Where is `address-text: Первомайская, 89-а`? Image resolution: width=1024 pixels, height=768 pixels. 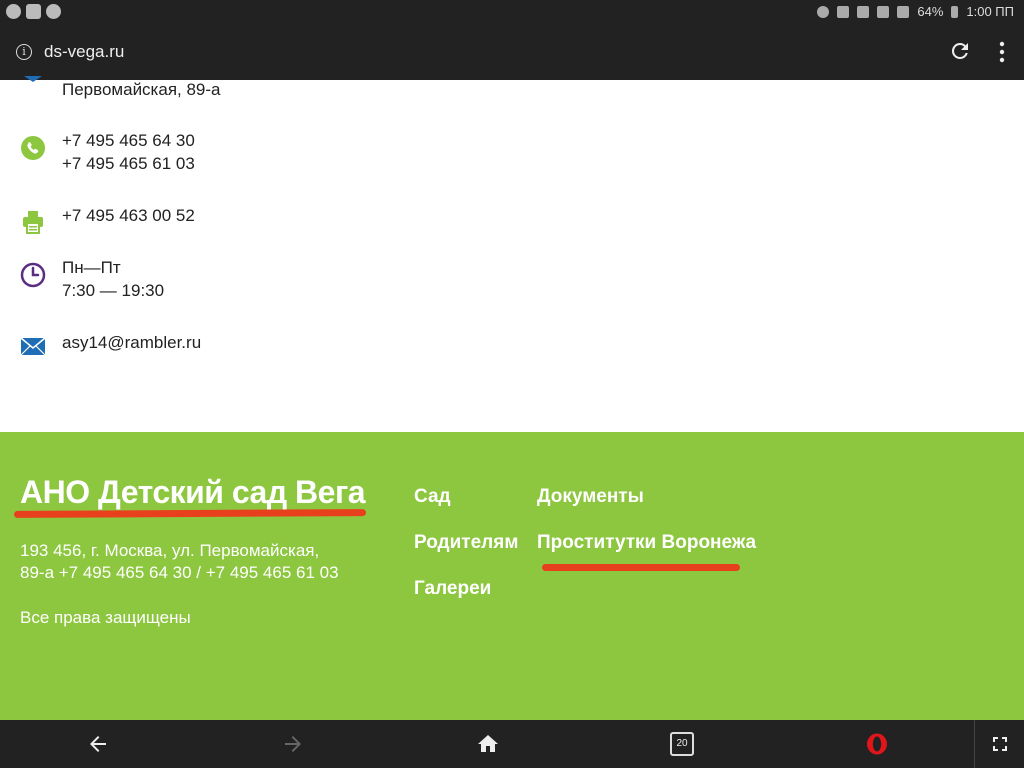 address-text: Первомайская, 89-а is located at coordinates (141, 89).